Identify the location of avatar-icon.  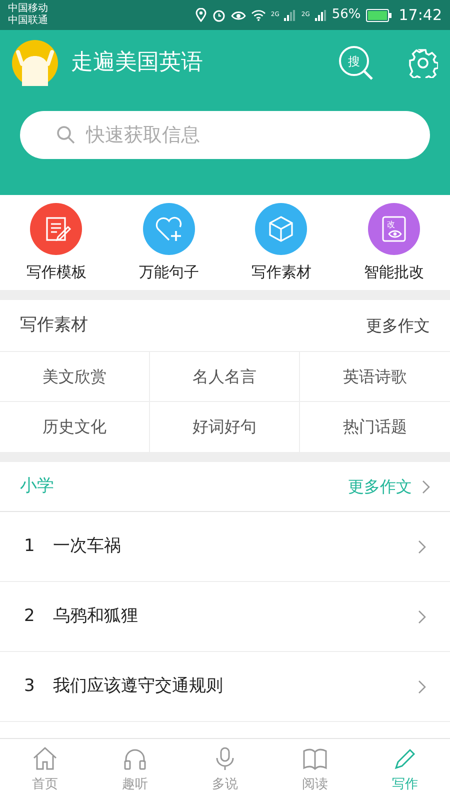
(35, 63).